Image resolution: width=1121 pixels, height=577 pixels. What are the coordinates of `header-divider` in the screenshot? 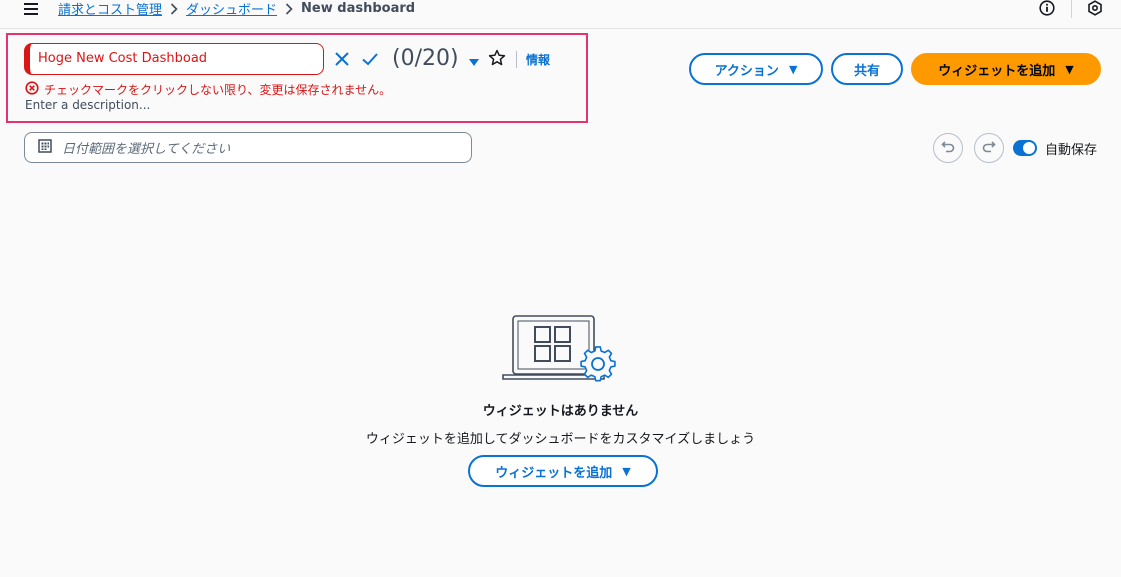 It's located at (1071, 9).